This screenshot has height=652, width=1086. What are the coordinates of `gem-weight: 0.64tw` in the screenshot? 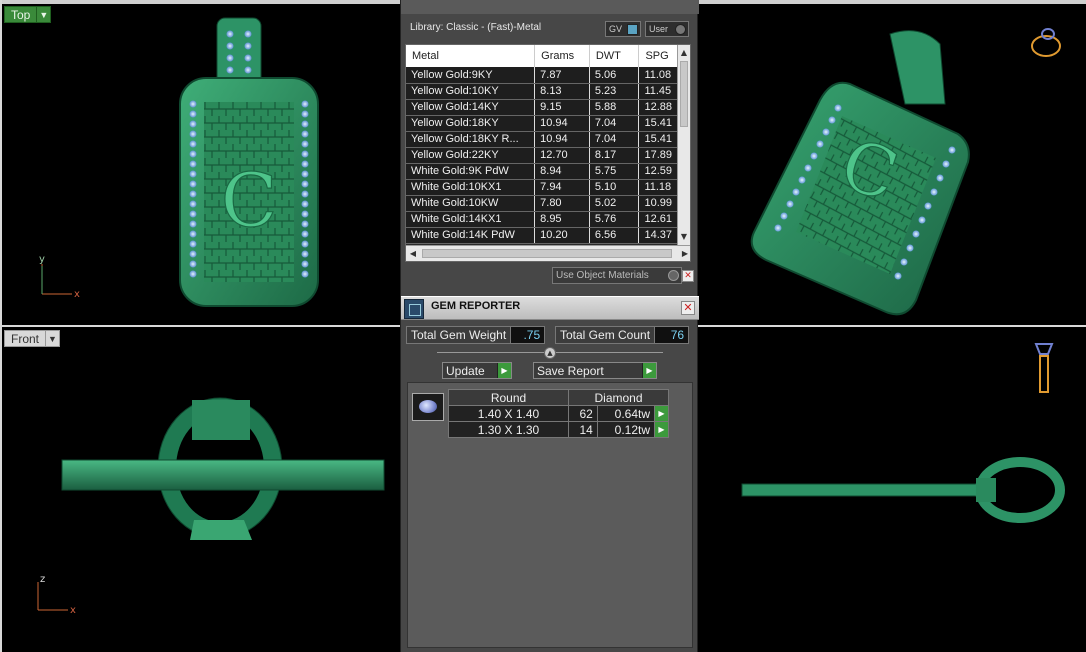 It's located at (626, 413).